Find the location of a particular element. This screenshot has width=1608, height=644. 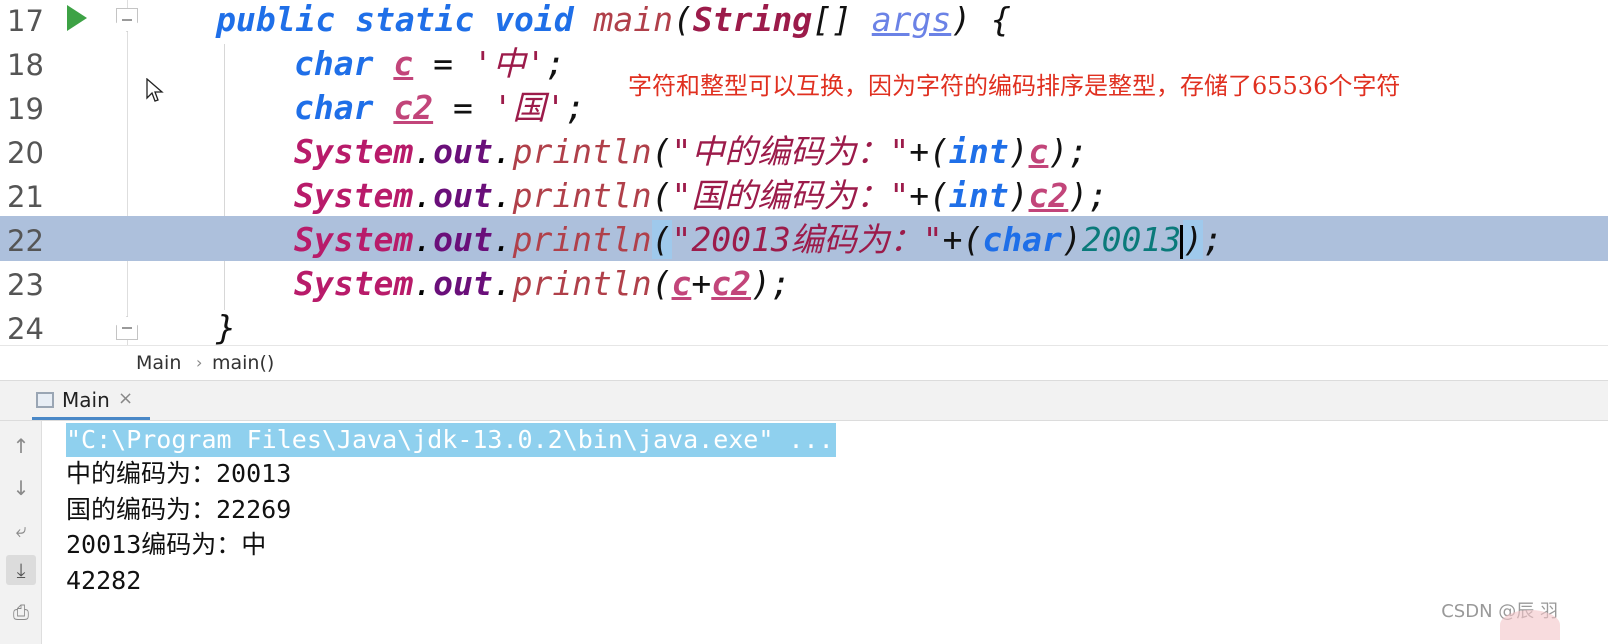

console-output-line: 42282 is located at coordinates (104, 580).